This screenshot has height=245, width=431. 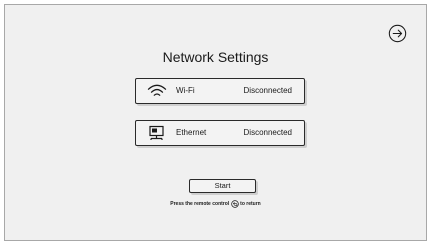 What do you see at coordinates (191, 132) in the screenshot?
I see `ethernet-label: Ethernet` at bounding box center [191, 132].